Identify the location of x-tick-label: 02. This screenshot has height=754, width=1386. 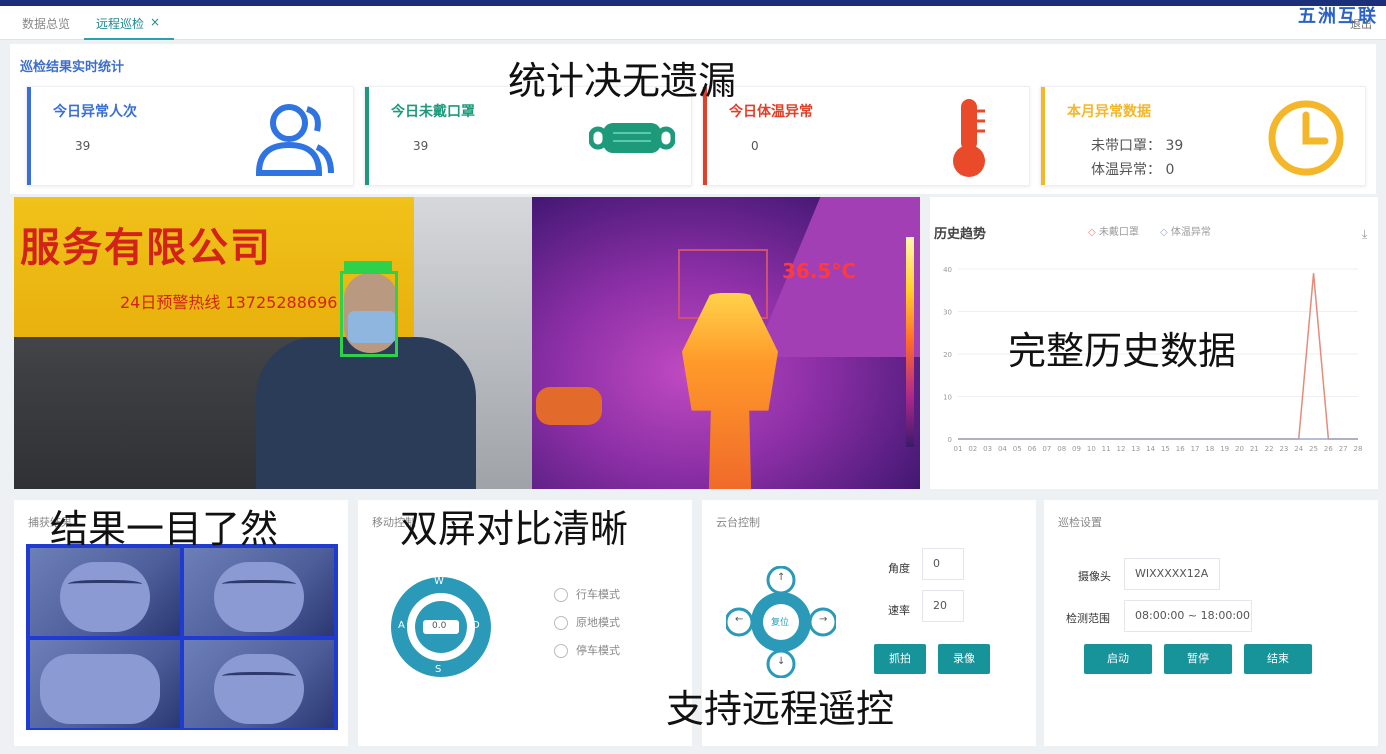
(972, 449).